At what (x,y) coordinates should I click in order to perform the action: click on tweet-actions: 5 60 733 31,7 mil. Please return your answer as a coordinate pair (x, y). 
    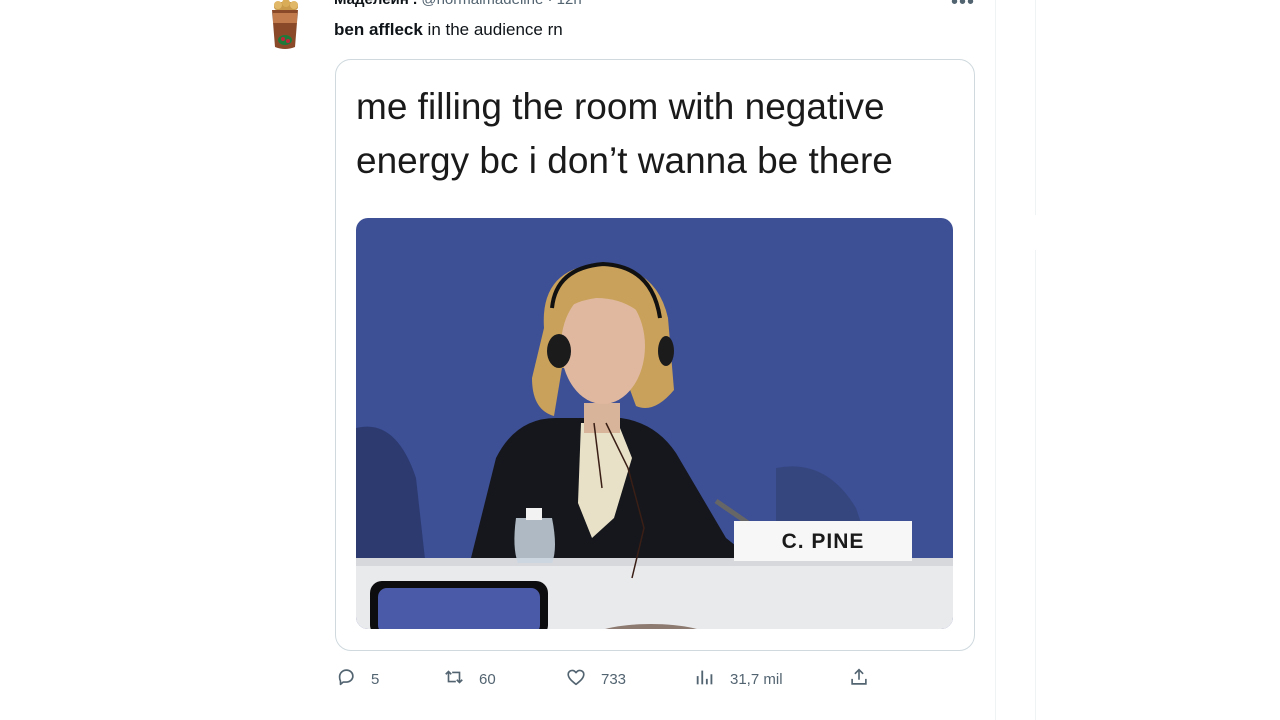
    Looking at the image, I should click on (640, 679).